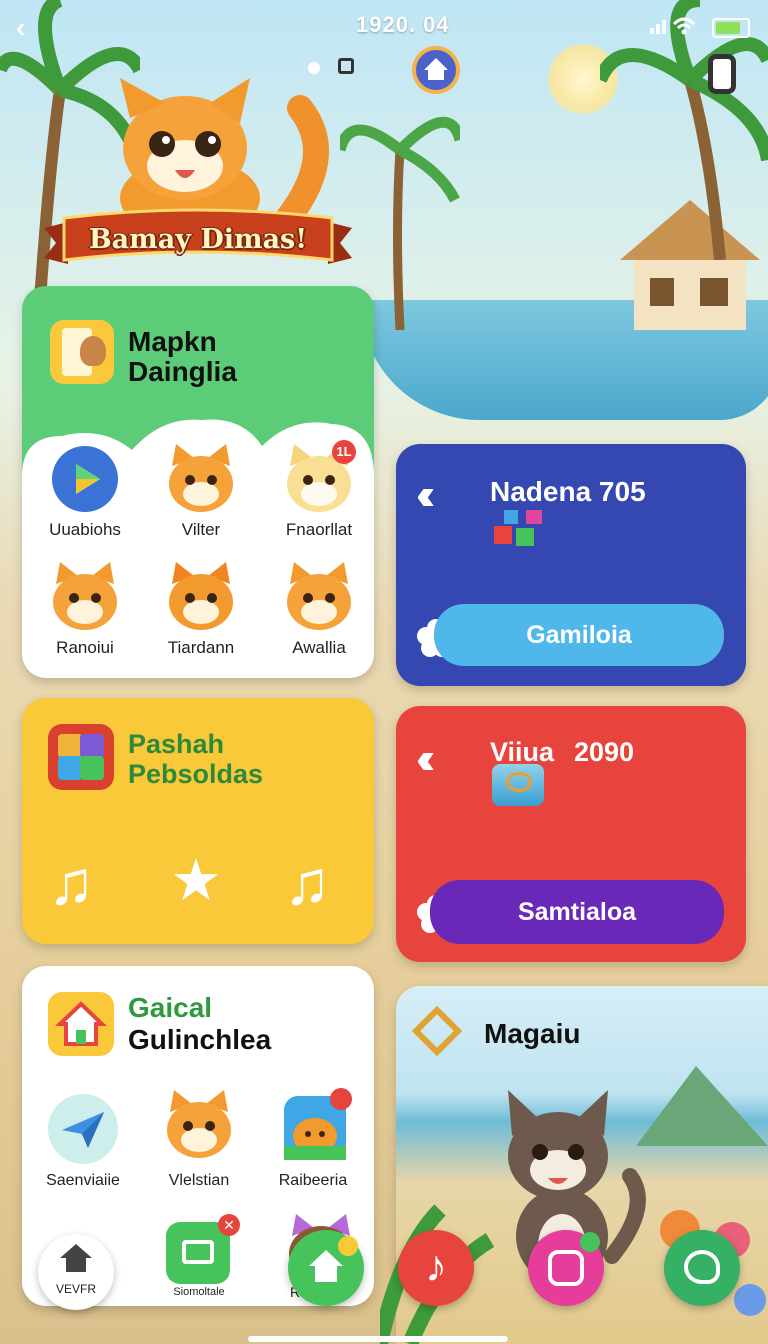 This screenshot has height=1344, width=768. Describe the element at coordinates (83, 1180) in the screenshot. I see `app-label: Saenviaiie` at that location.